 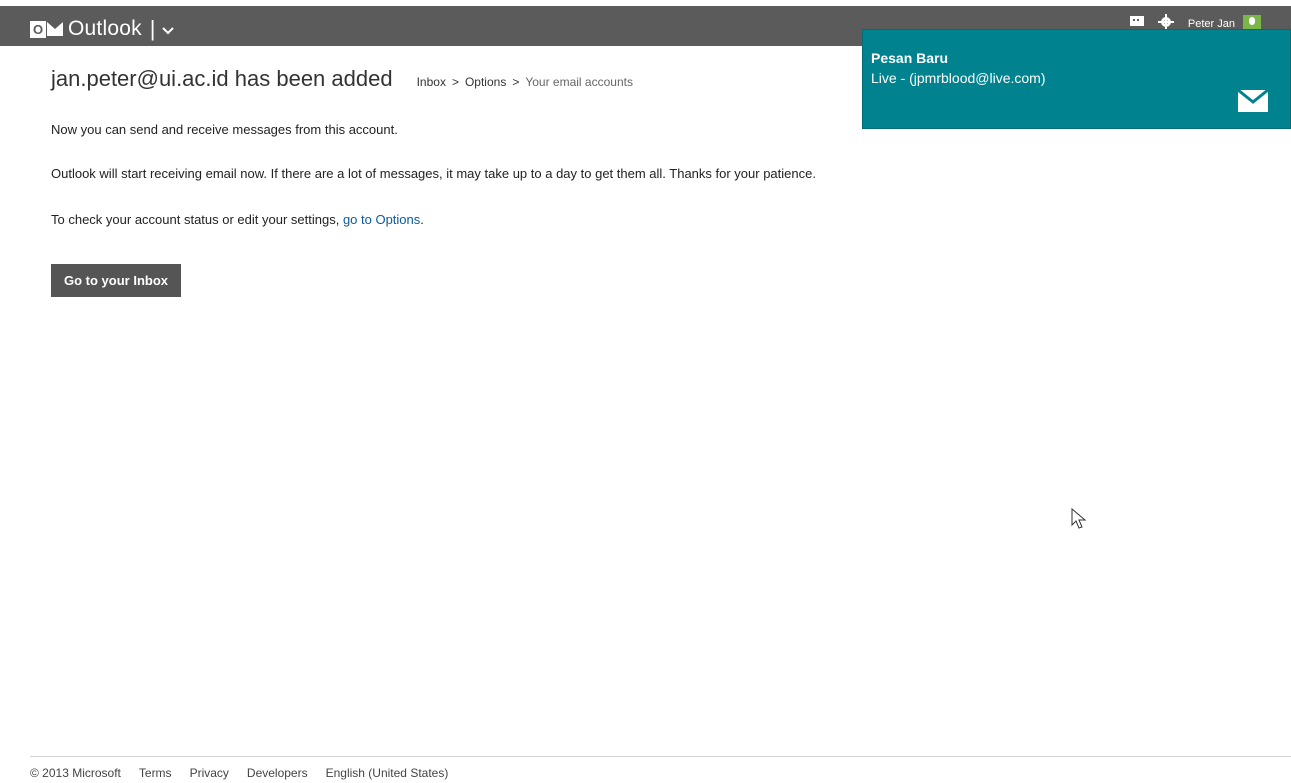 What do you see at coordinates (1079, 521) in the screenshot?
I see `mouse-pointer-icon` at bounding box center [1079, 521].